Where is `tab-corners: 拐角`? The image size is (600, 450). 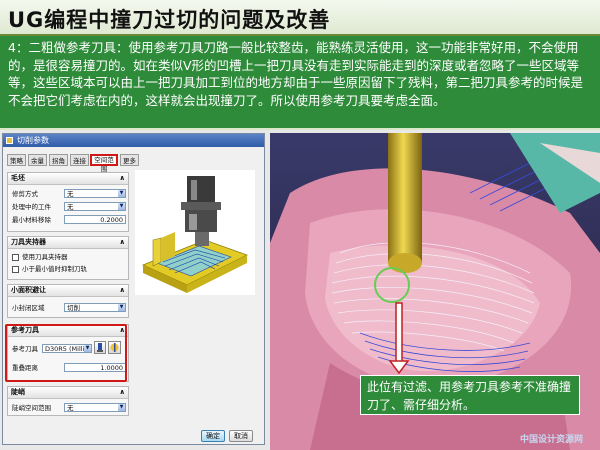
tab-corners: 拐角 is located at coordinates (58, 160).